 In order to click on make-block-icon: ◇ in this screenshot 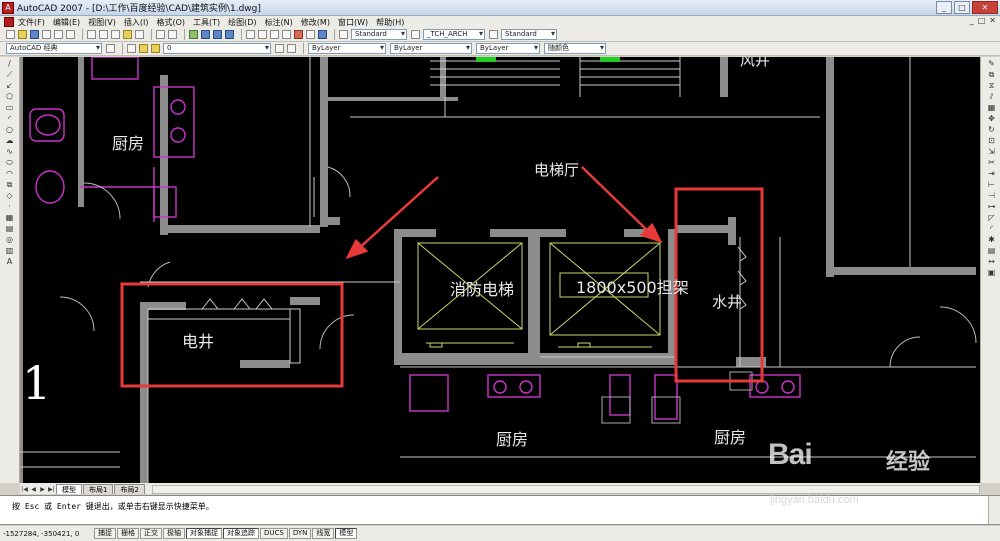, I will do `click(9, 195)`.